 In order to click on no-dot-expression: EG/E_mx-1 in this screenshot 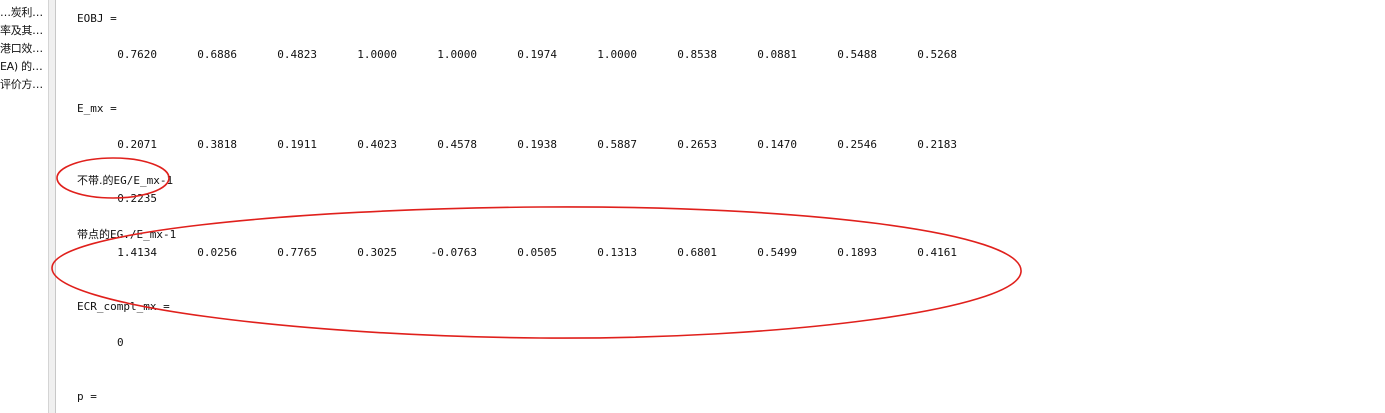, I will do `click(143, 180)`.